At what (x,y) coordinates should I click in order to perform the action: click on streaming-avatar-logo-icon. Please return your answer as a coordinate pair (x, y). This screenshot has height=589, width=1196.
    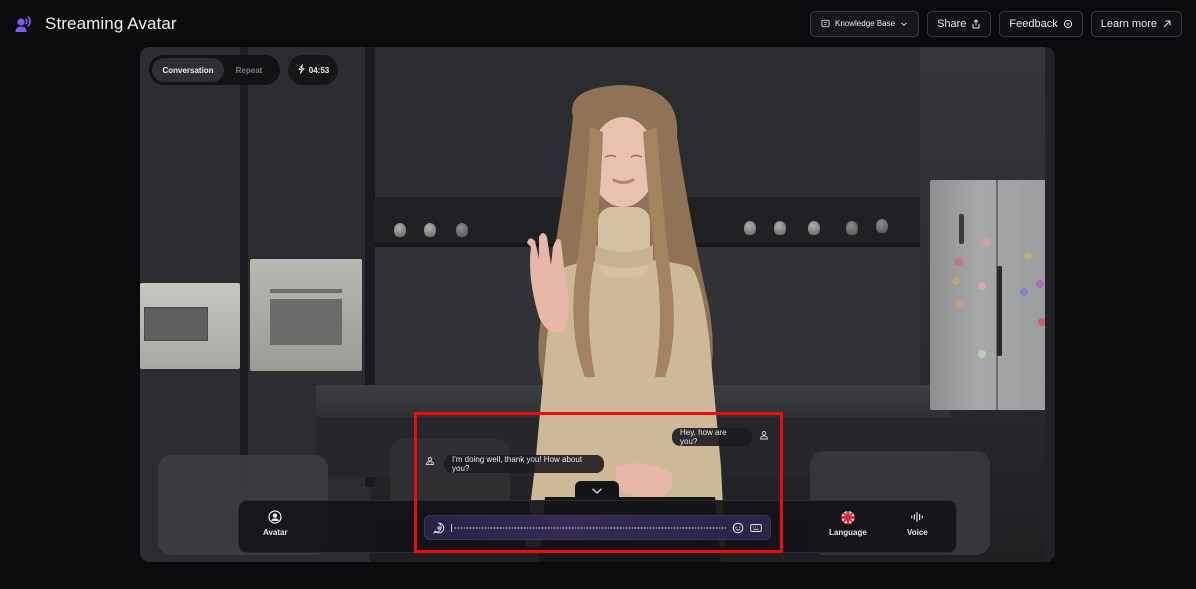
    Looking at the image, I should click on (25, 24).